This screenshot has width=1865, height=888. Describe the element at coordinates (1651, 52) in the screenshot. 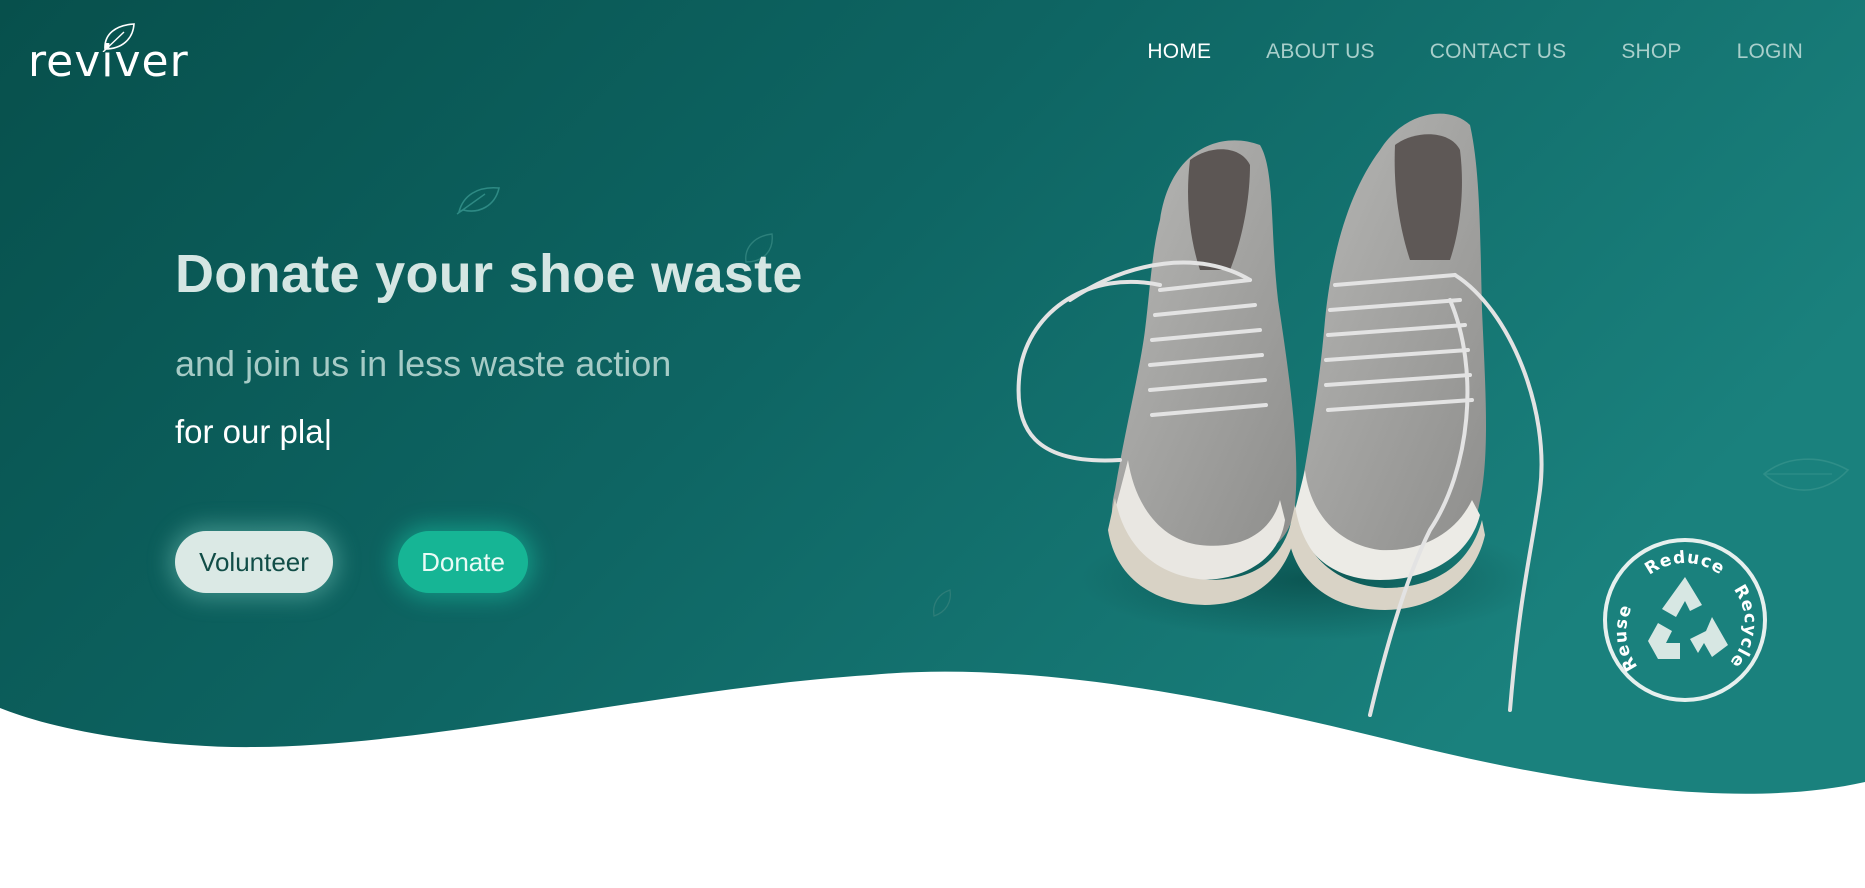

I see `nav-shop-link: SHOP` at that location.